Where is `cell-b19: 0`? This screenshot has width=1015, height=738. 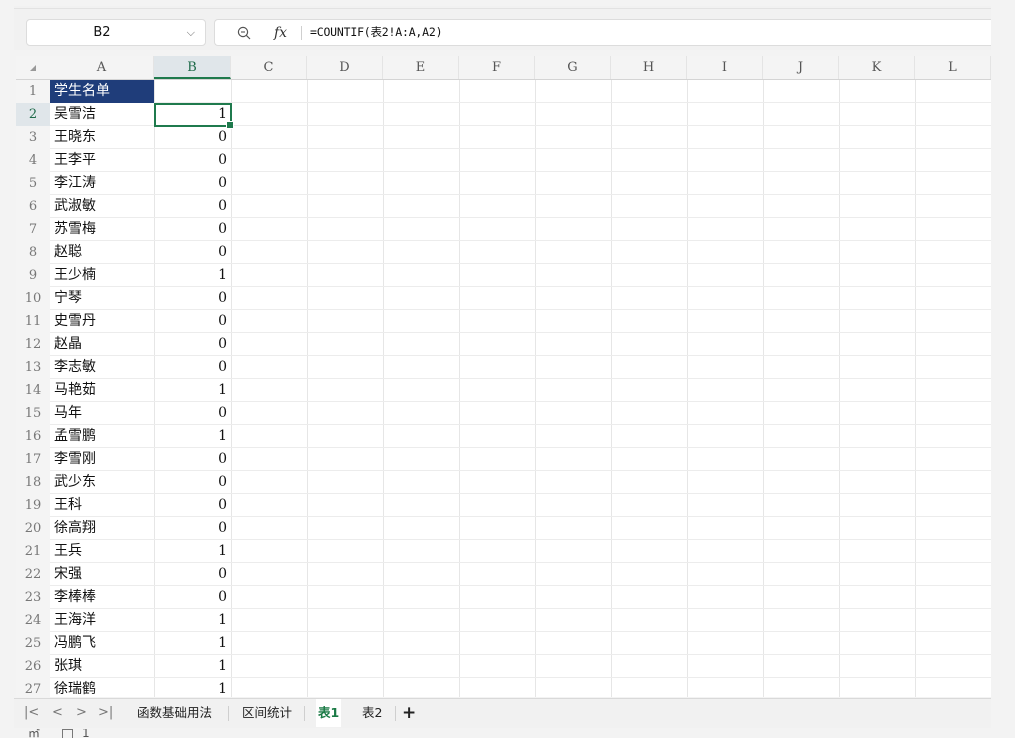 cell-b19: 0 is located at coordinates (193, 505).